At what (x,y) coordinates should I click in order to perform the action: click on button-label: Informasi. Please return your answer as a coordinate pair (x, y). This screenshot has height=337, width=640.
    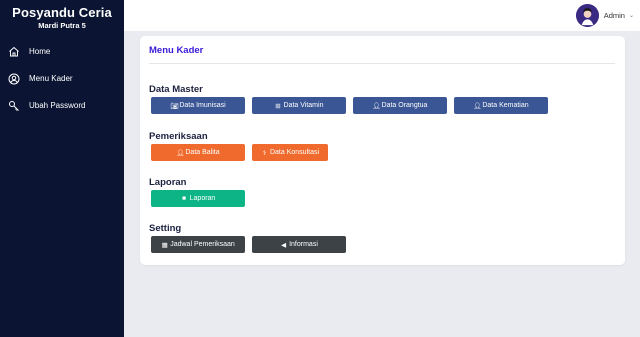
    Looking at the image, I should click on (303, 244).